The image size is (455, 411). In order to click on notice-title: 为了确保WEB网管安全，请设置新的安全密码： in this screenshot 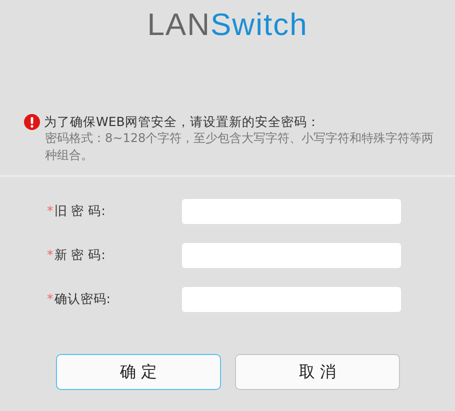, I will do `click(182, 121)`.